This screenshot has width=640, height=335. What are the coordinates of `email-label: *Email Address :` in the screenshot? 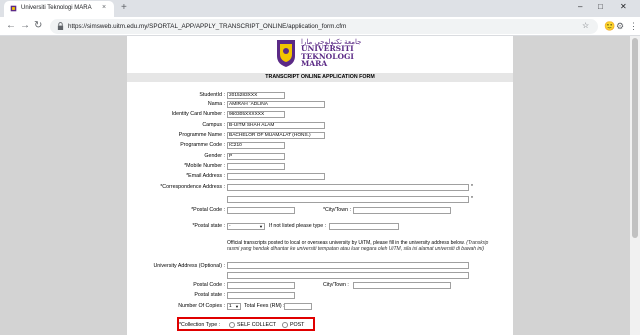 It's located at (205, 176).